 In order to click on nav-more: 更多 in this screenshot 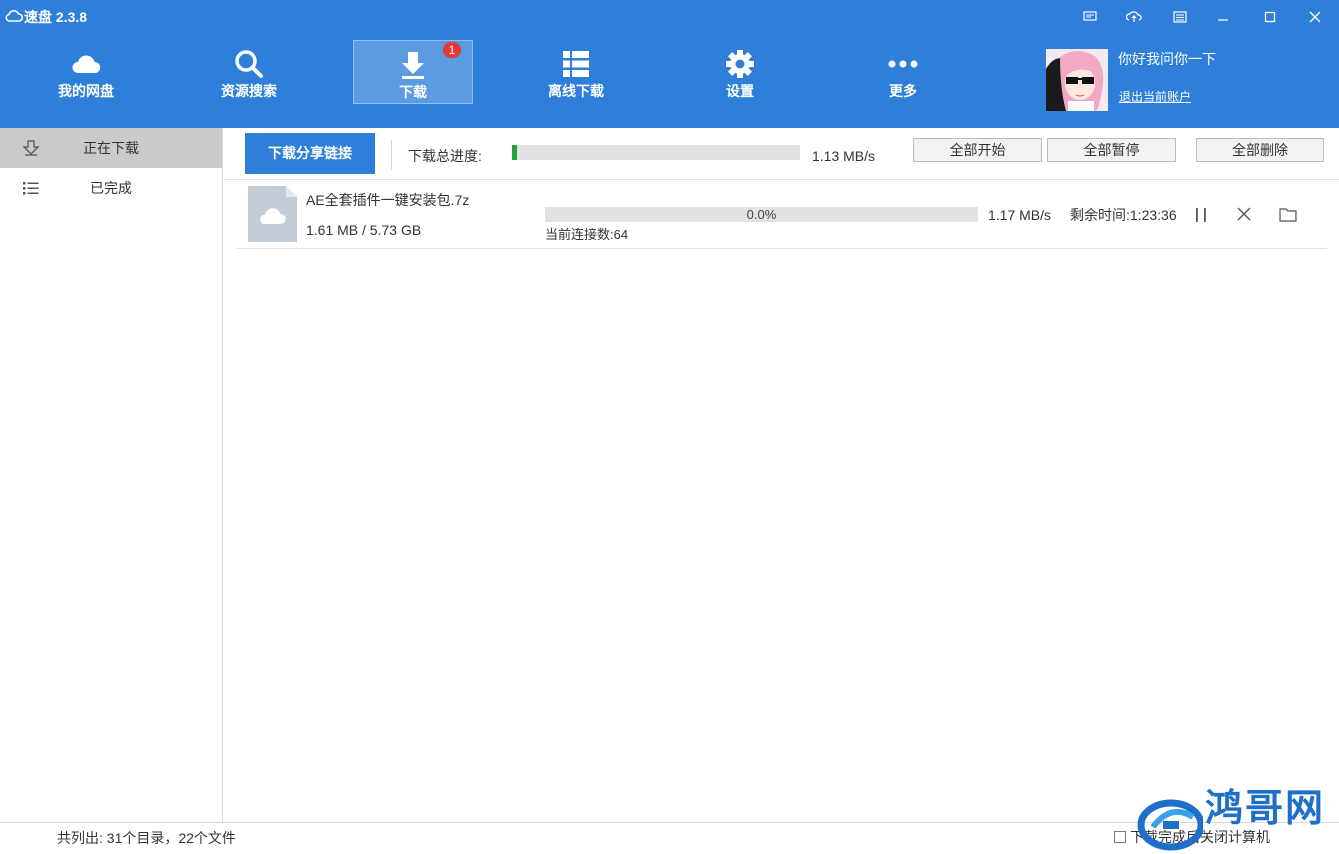, I will do `click(903, 72)`.